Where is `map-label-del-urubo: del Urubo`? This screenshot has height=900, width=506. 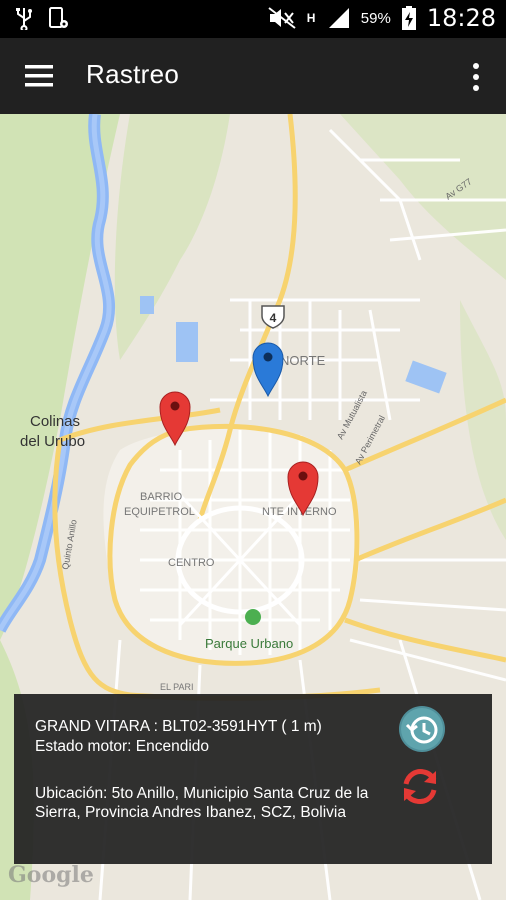
map-label-del-urubo: del Urubo is located at coordinates (52, 441).